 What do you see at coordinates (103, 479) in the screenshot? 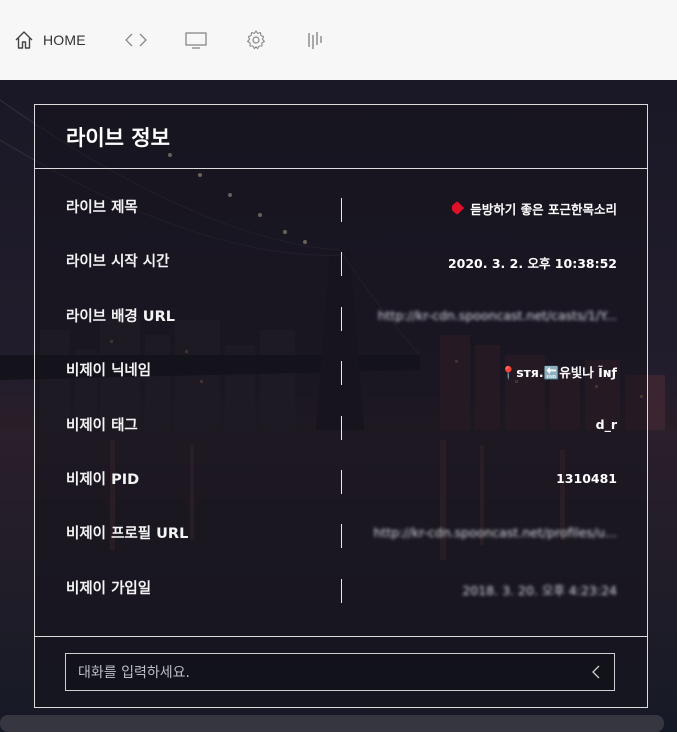
I see `row-label: 비제이 PID` at bounding box center [103, 479].